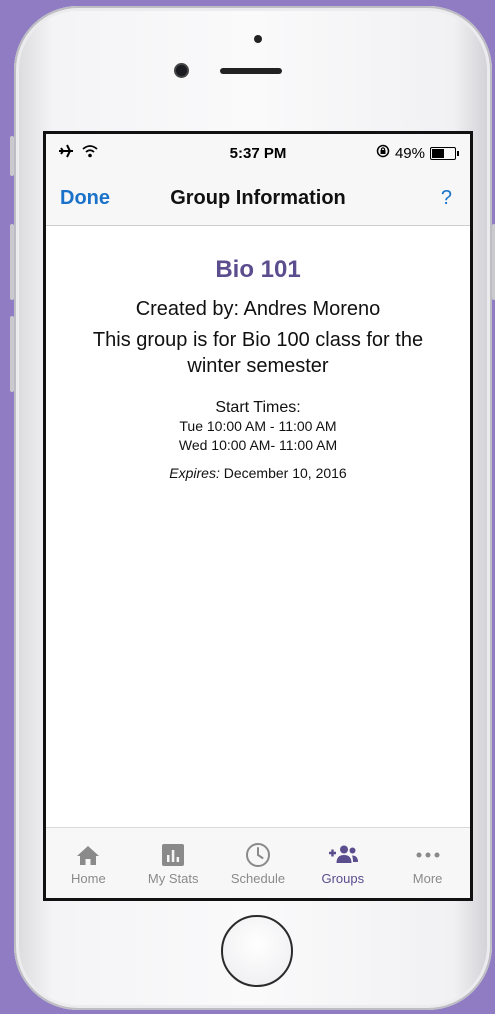  Describe the element at coordinates (343, 878) in the screenshot. I see `tab-label: Groups` at that location.